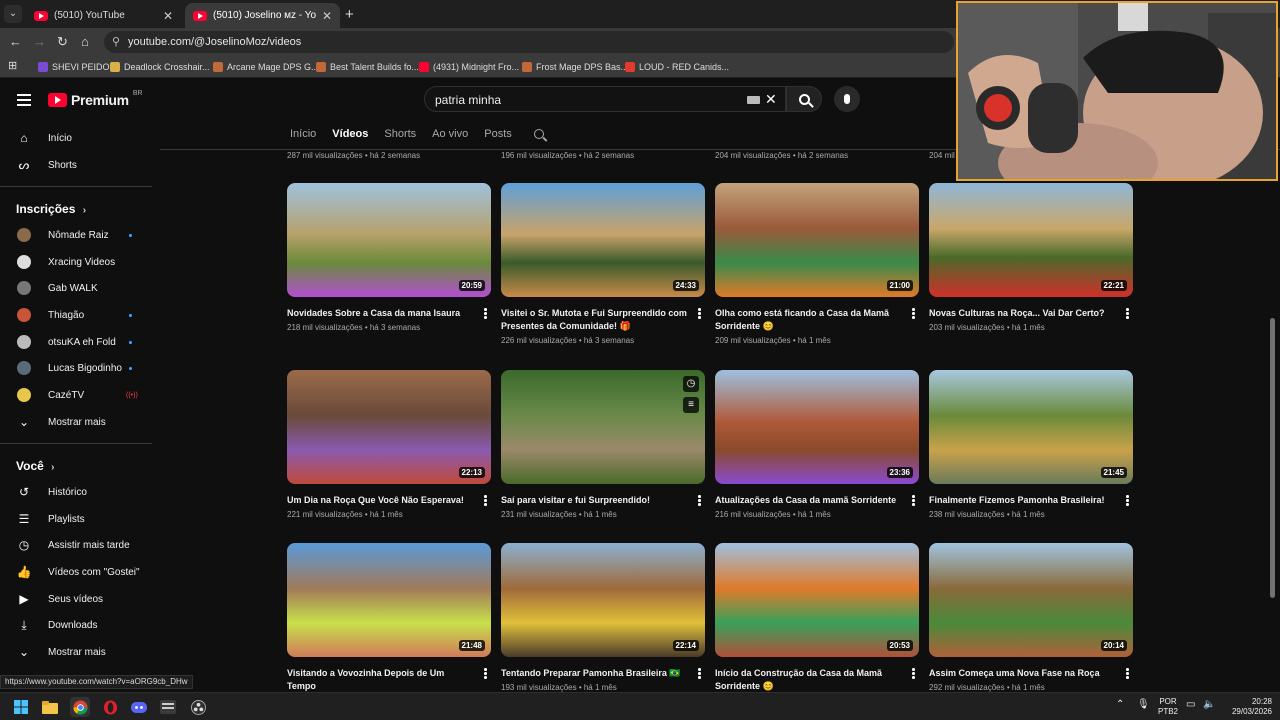  What do you see at coordinates (389, 240) in the screenshot?
I see `video-thumbnail: 20:59` at bounding box center [389, 240].